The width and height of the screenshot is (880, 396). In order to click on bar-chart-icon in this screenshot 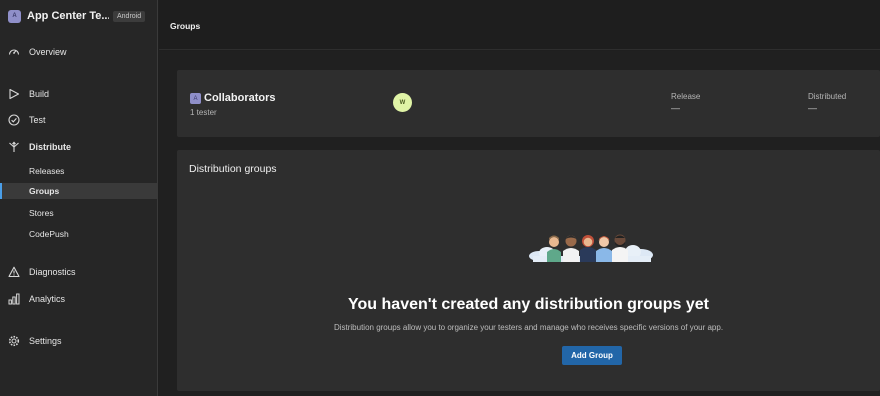, I will do `click(14, 299)`.